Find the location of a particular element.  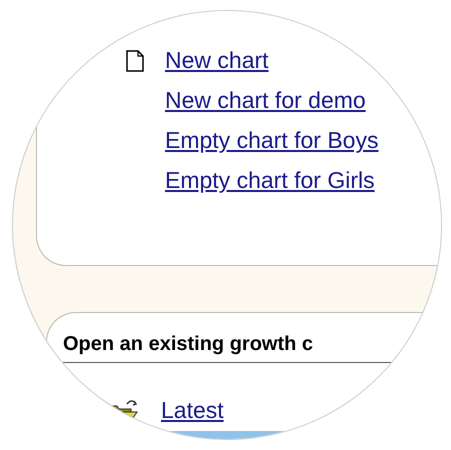

chart-link: New chart for demo is located at coordinates (303, 101).